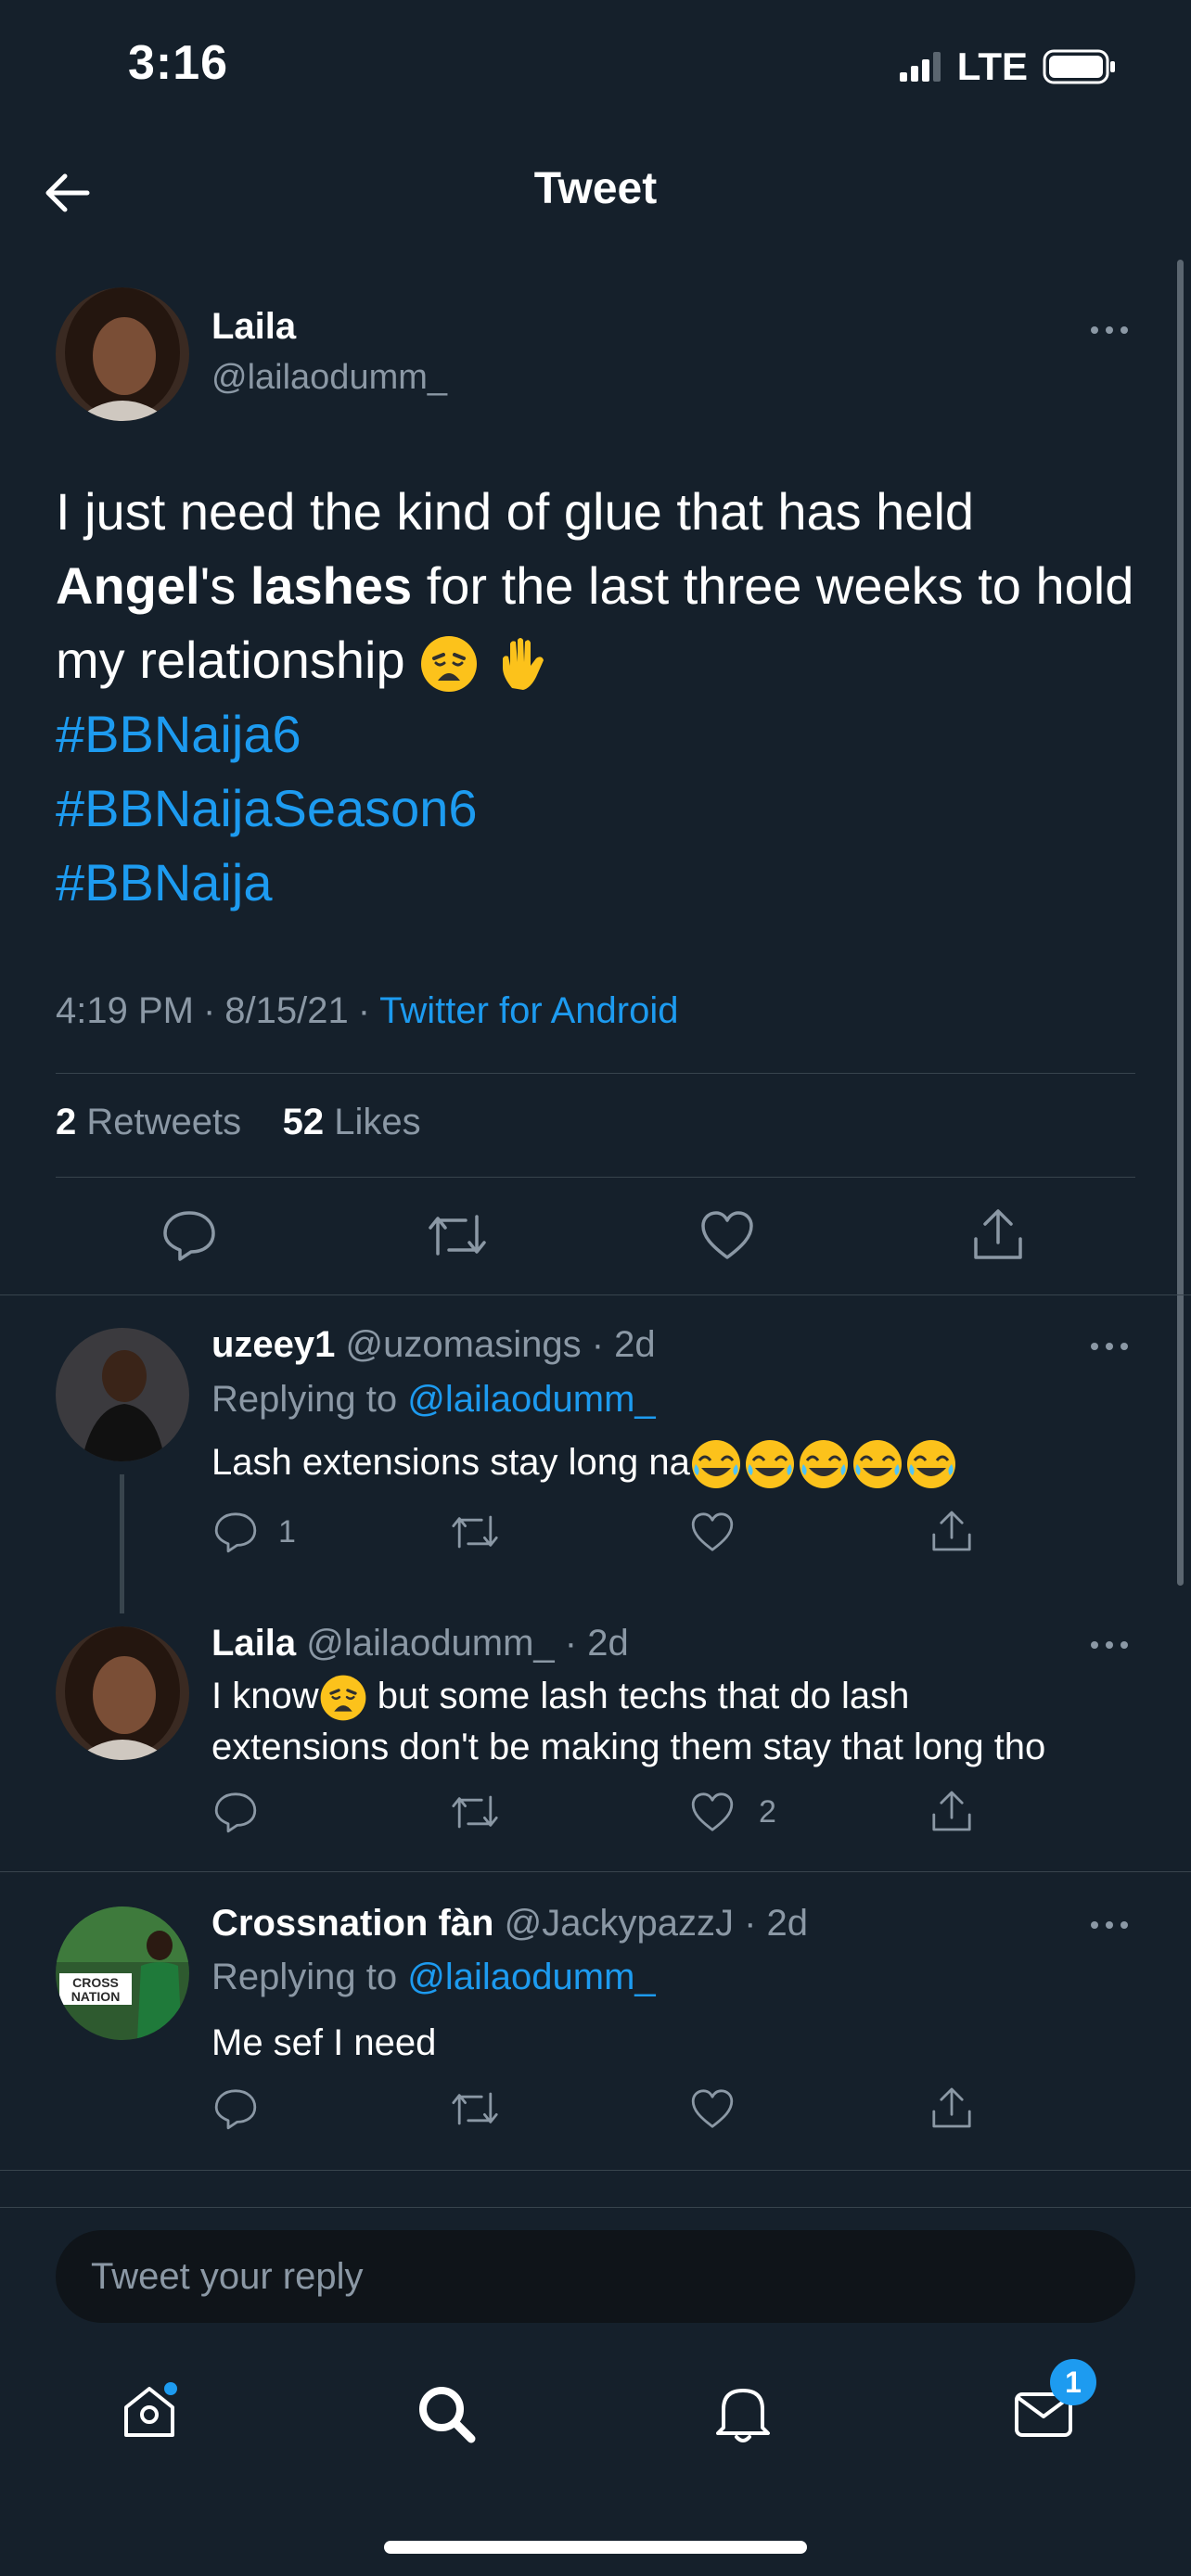 Image resolution: width=1191 pixels, height=2576 pixels. What do you see at coordinates (430, 1644) in the screenshot?
I see `reply-author-handle: @lailaodumm_` at bounding box center [430, 1644].